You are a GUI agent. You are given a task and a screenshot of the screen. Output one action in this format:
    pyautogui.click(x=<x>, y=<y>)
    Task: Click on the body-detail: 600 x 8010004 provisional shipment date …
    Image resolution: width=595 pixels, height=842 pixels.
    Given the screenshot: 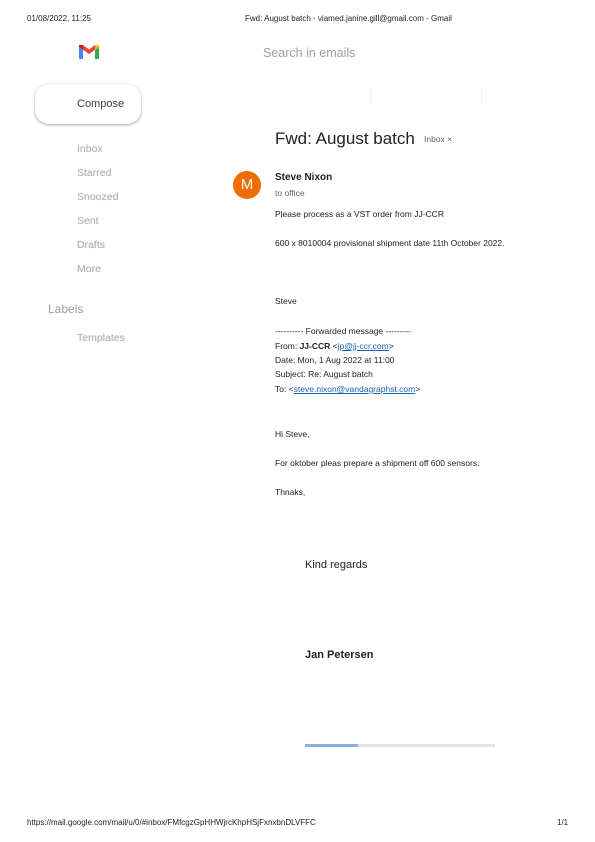 What is the action you would take?
    pyautogui.click(x=390, y=243)
    